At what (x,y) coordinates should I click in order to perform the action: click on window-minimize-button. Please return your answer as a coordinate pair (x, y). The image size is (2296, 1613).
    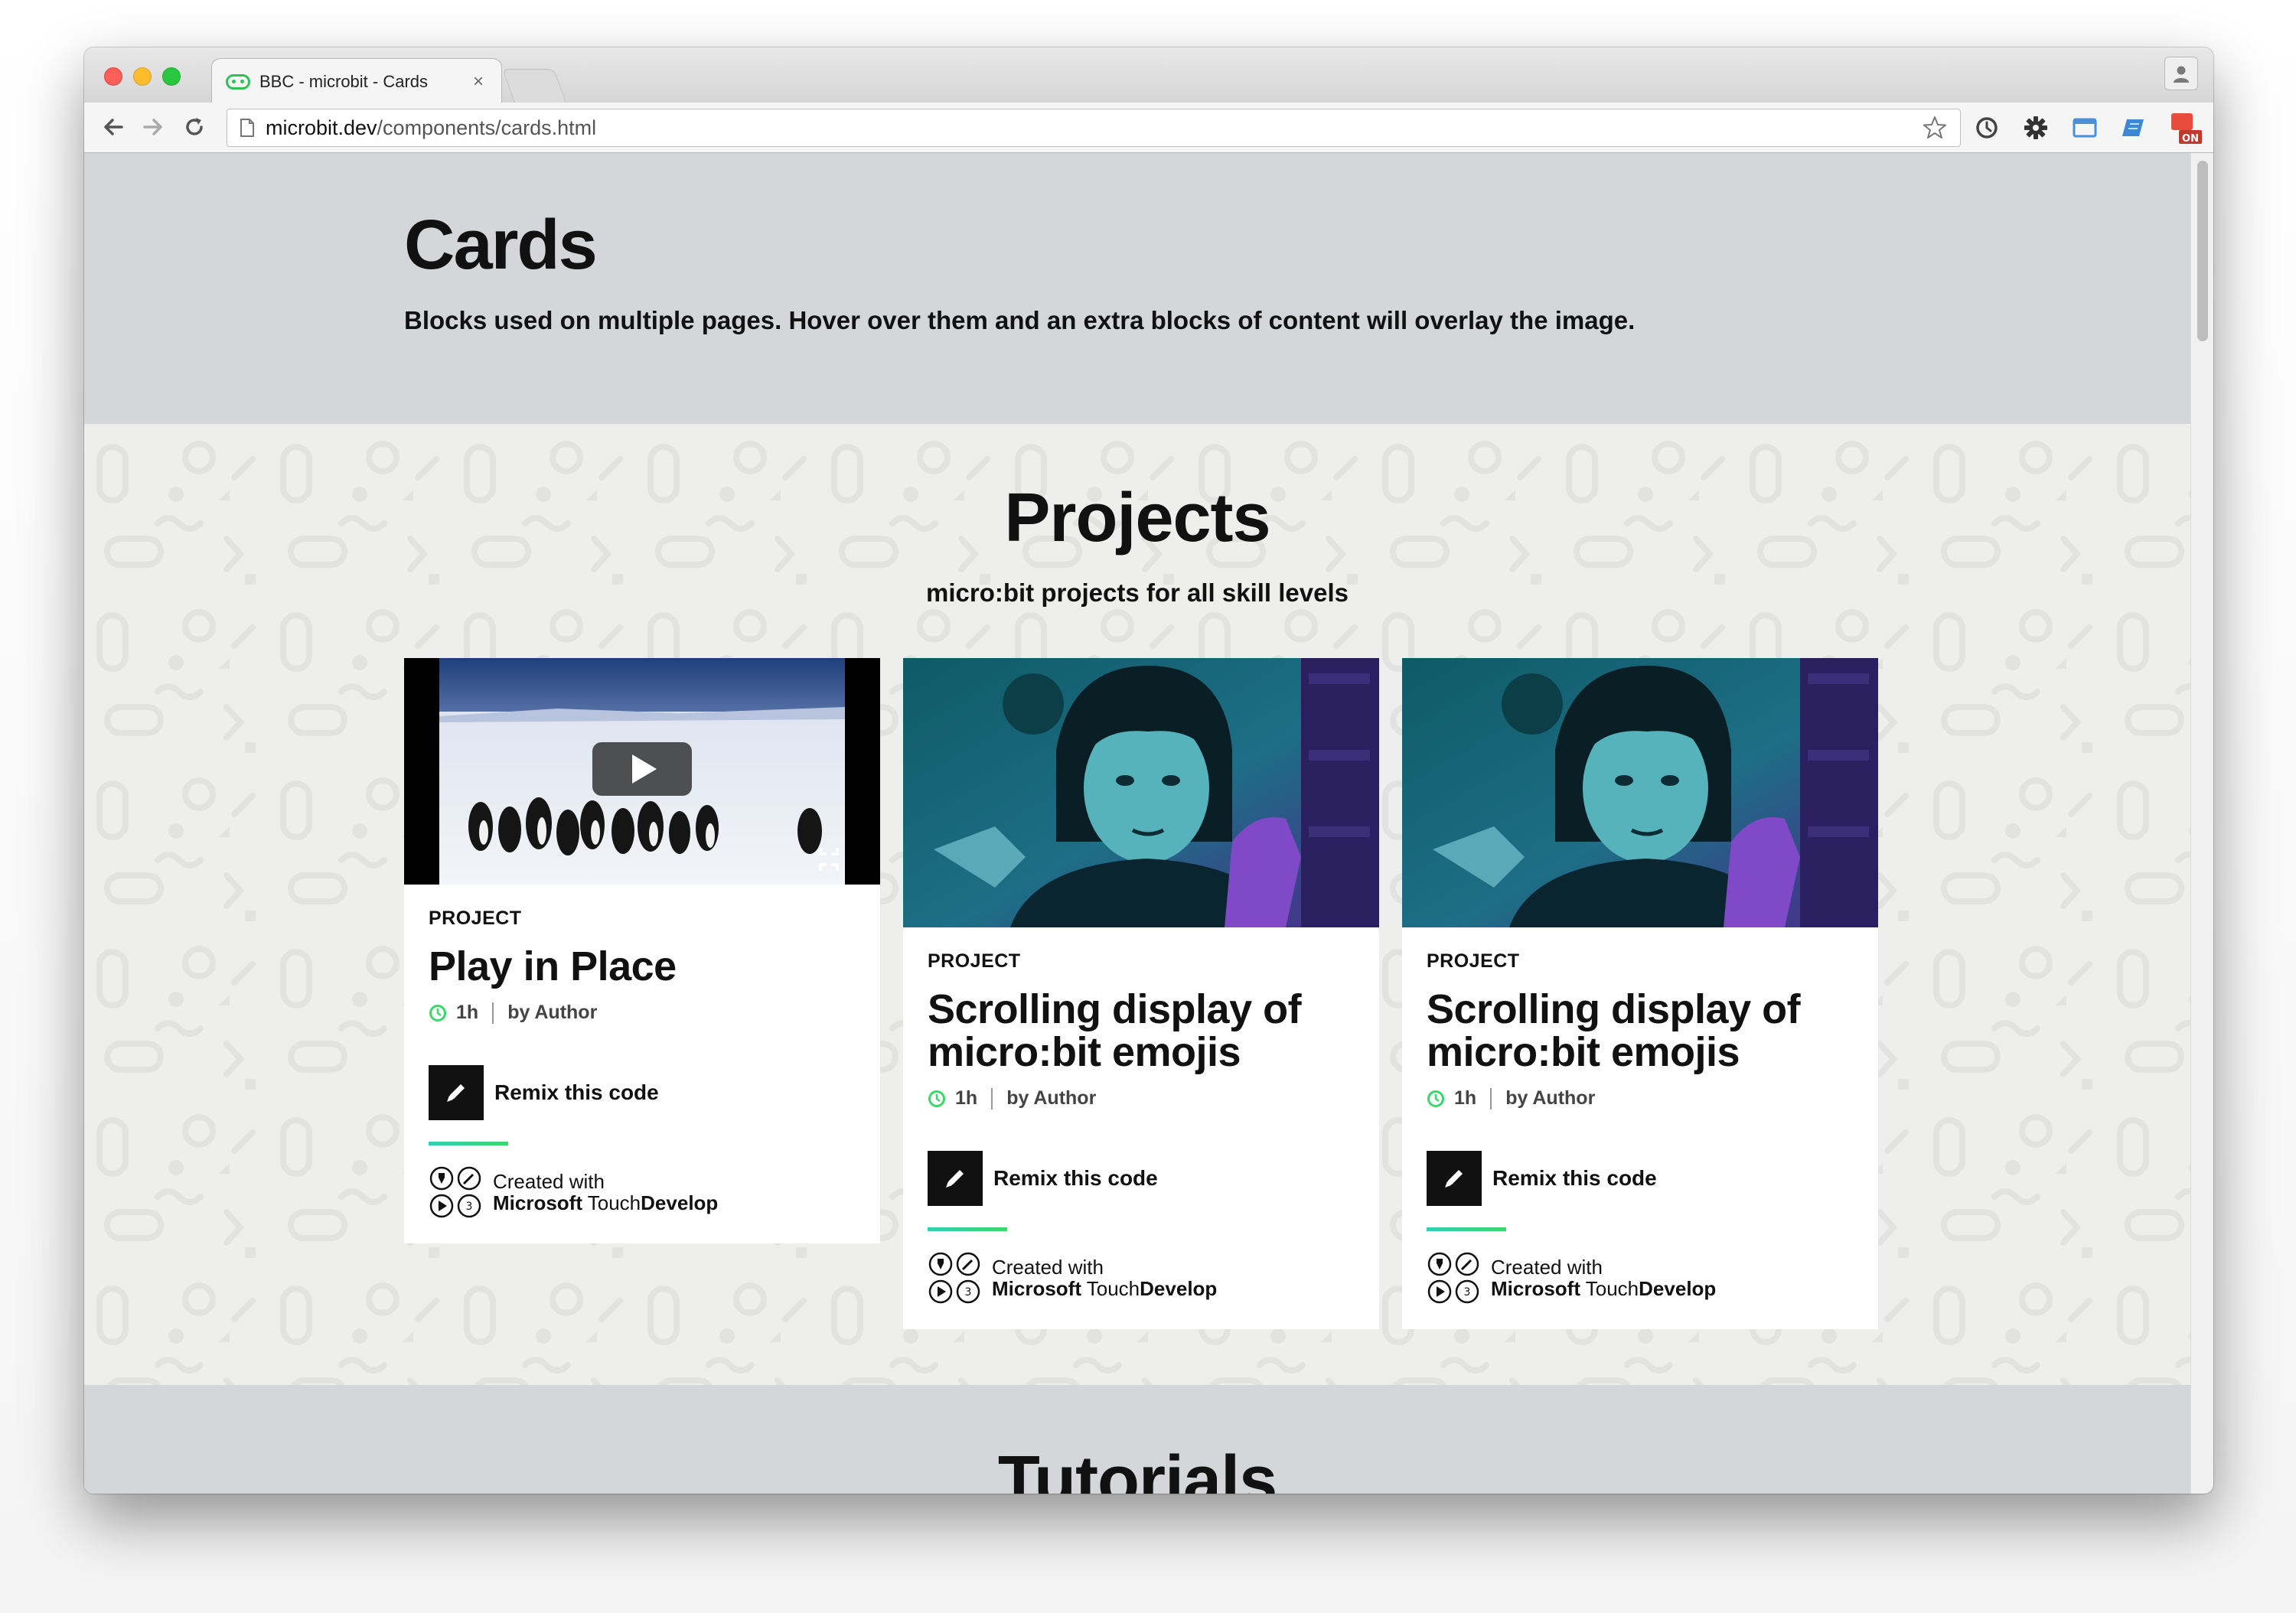
    Looking at the image, I should click on (142, 76).